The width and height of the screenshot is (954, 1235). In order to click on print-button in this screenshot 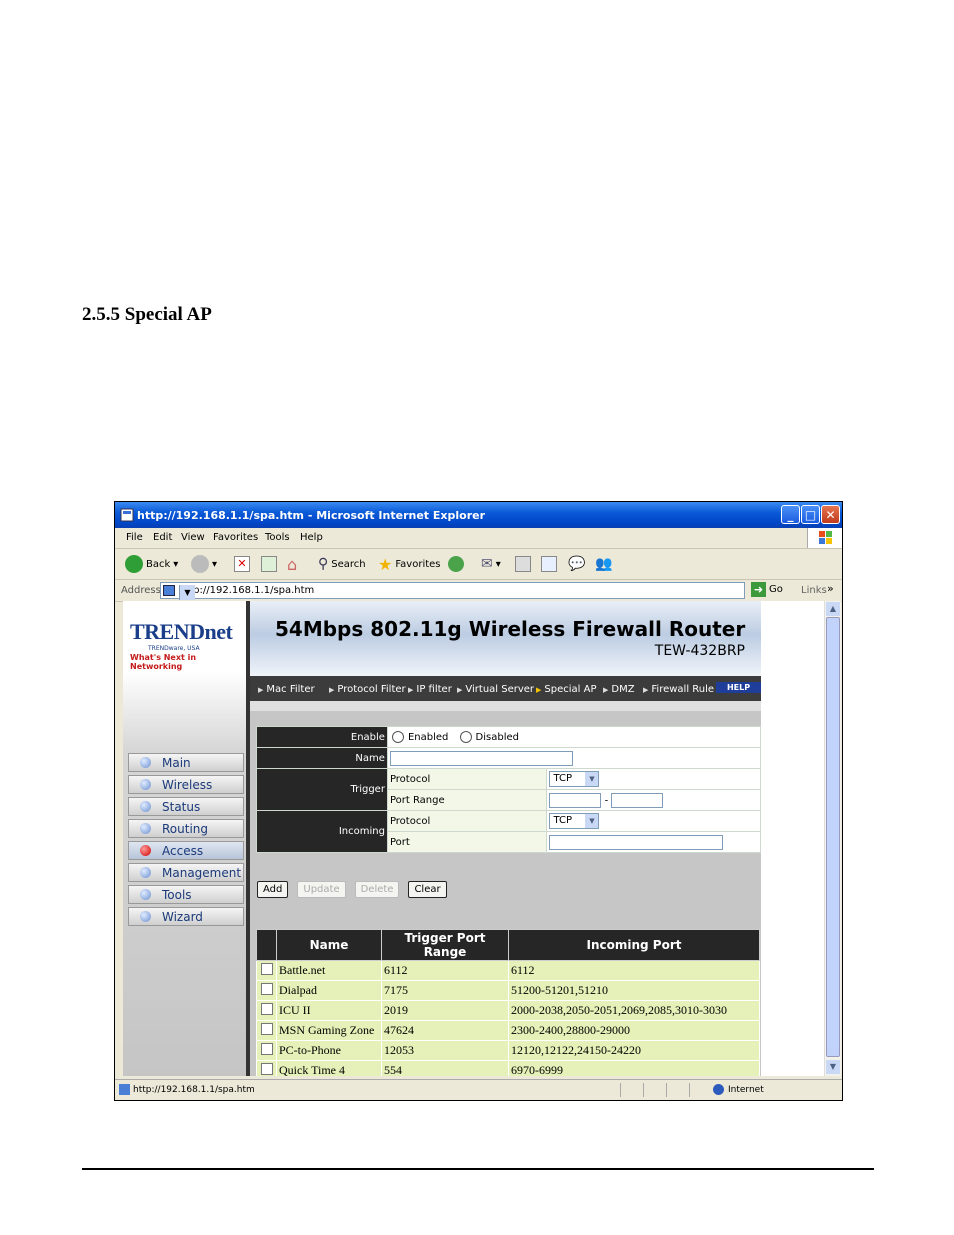, I will do `click(523, 564)`.